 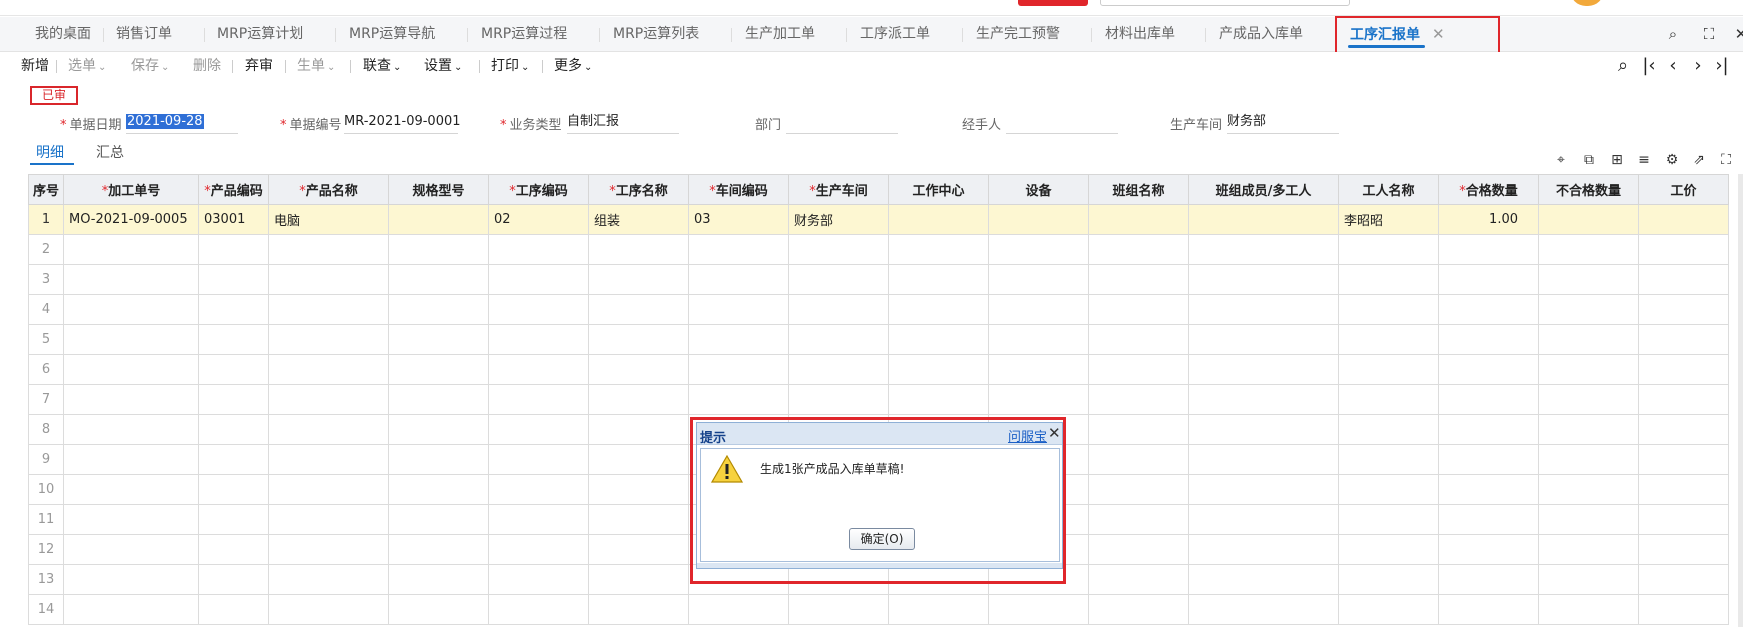 I want to click on search-icon: ⌕, so click(x=1673, y=34).